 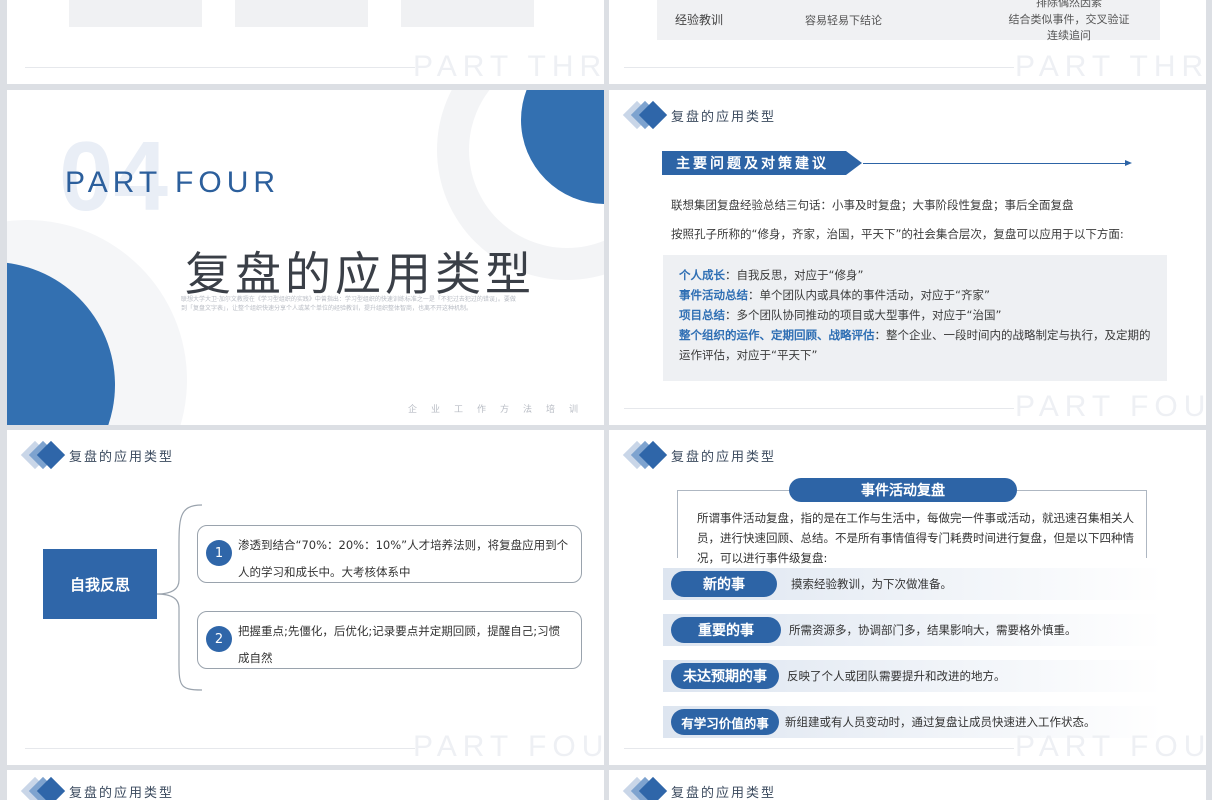 What do you see at coordinates (724, 584) in the screenshot?
I see `case-label: 新的事` at bounding box center [724, 584].